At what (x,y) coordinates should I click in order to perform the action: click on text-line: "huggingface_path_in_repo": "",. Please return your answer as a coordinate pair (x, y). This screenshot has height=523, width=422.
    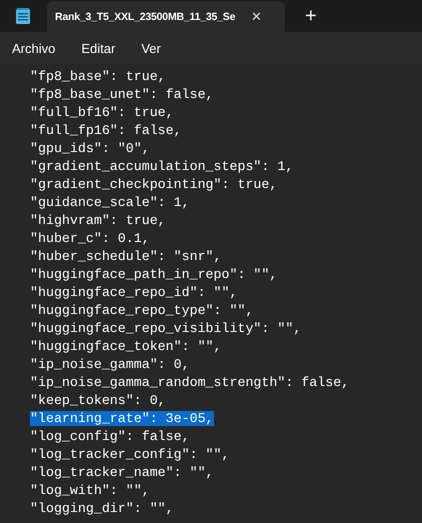
    Looking at the image, I should click on (154, 274).